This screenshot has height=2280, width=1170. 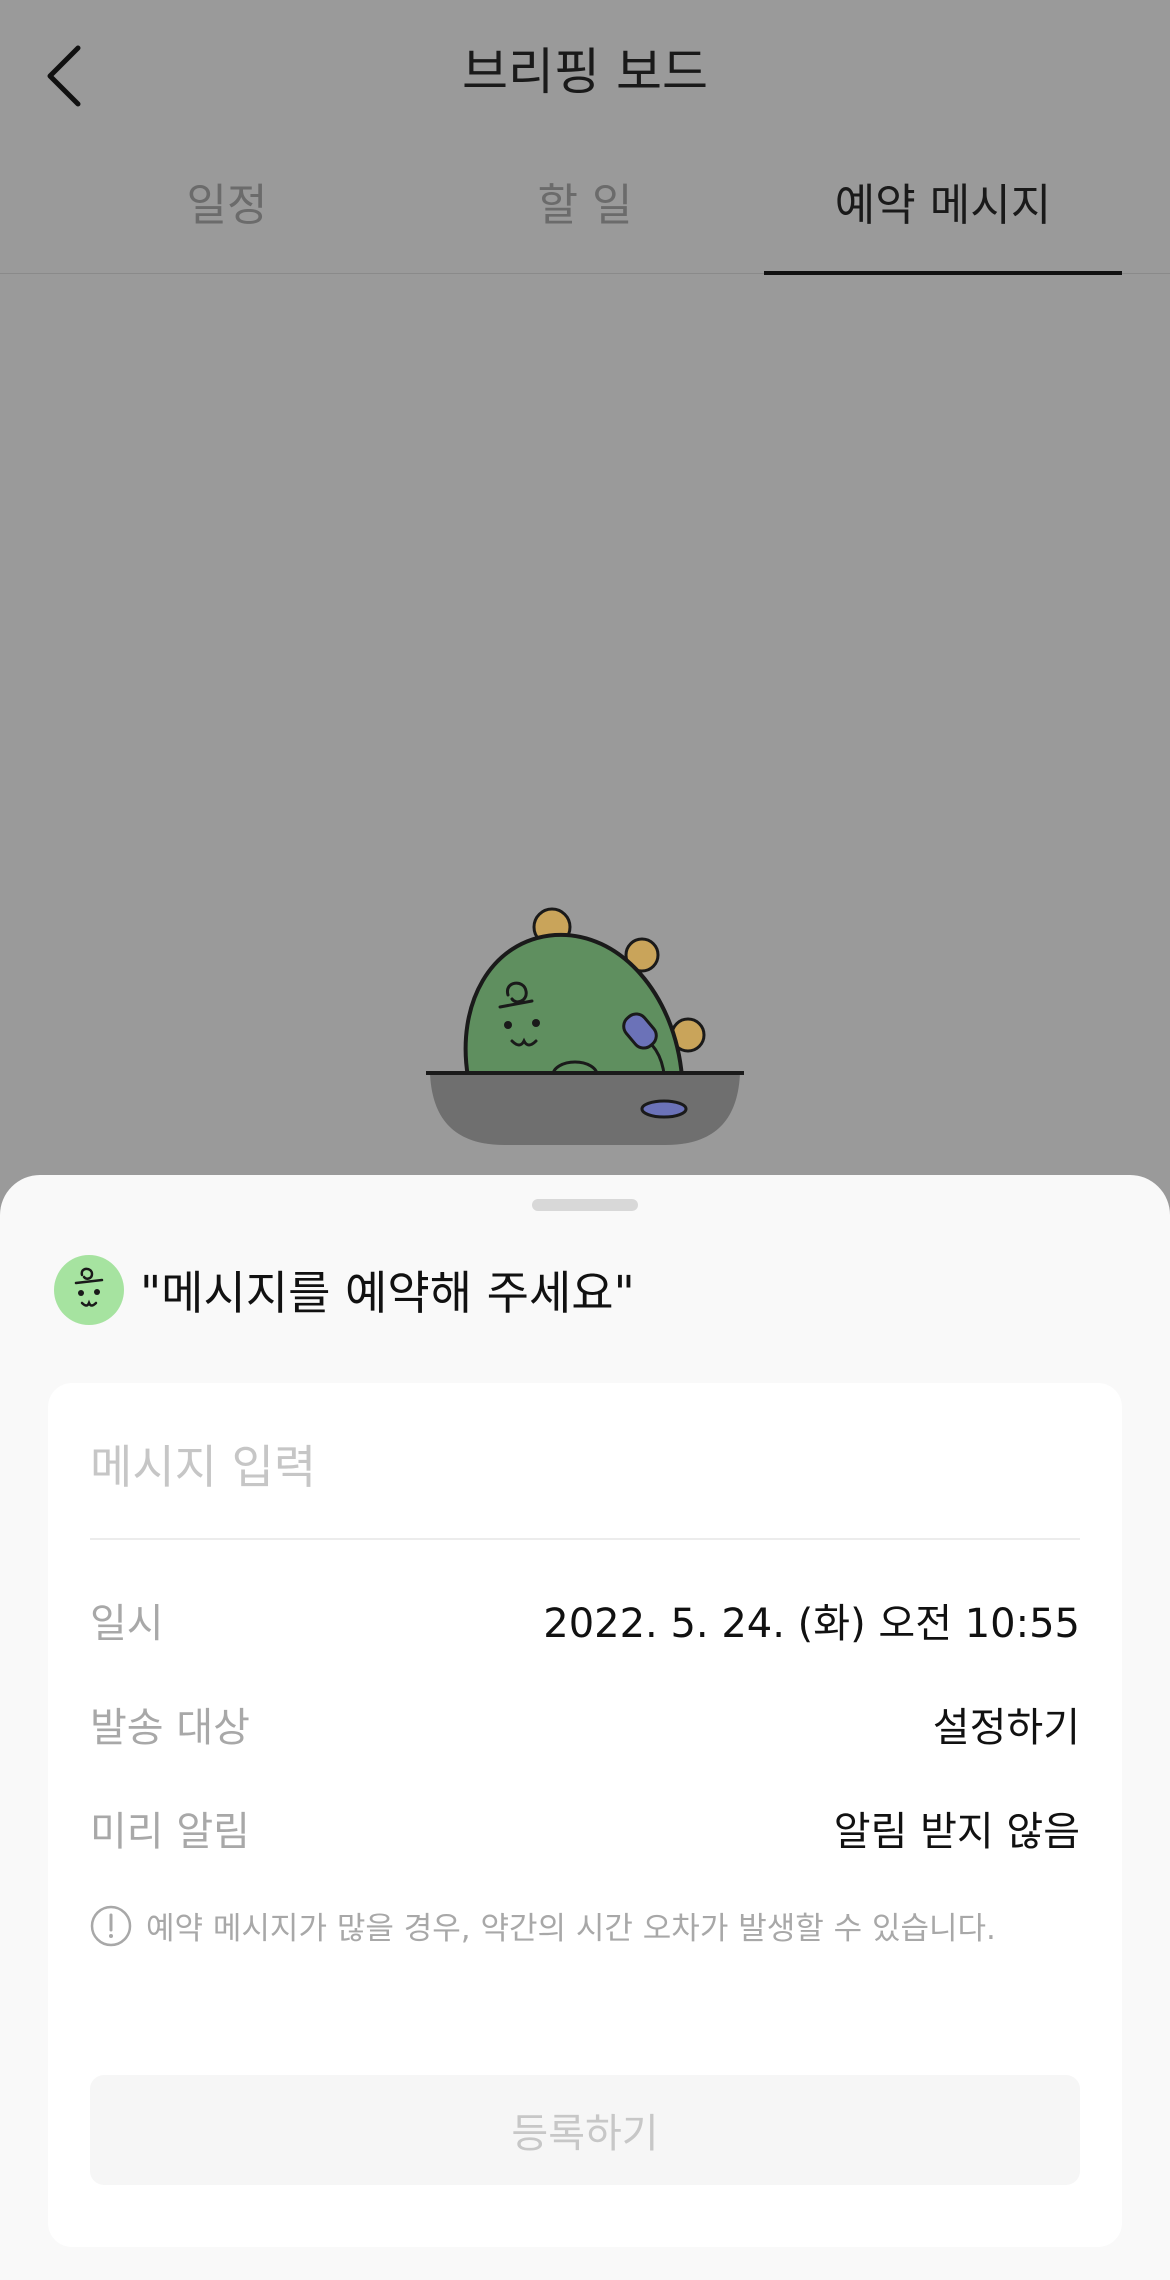 I want to click on info-icon, so click(x=111, y=1925).